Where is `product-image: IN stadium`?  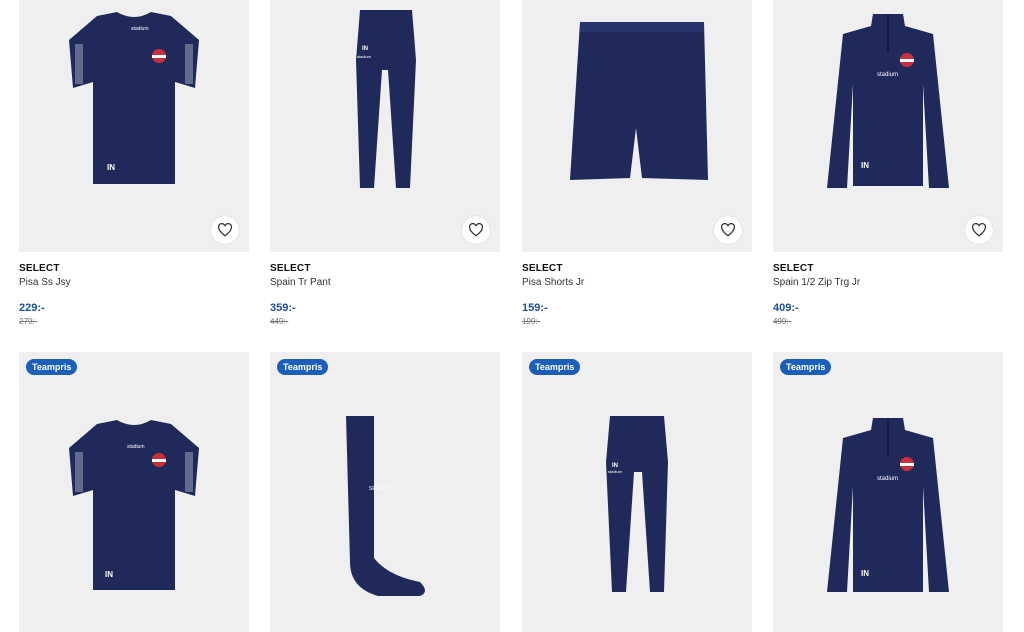
product-image: IN stadium is located at coordinates (385, 126).